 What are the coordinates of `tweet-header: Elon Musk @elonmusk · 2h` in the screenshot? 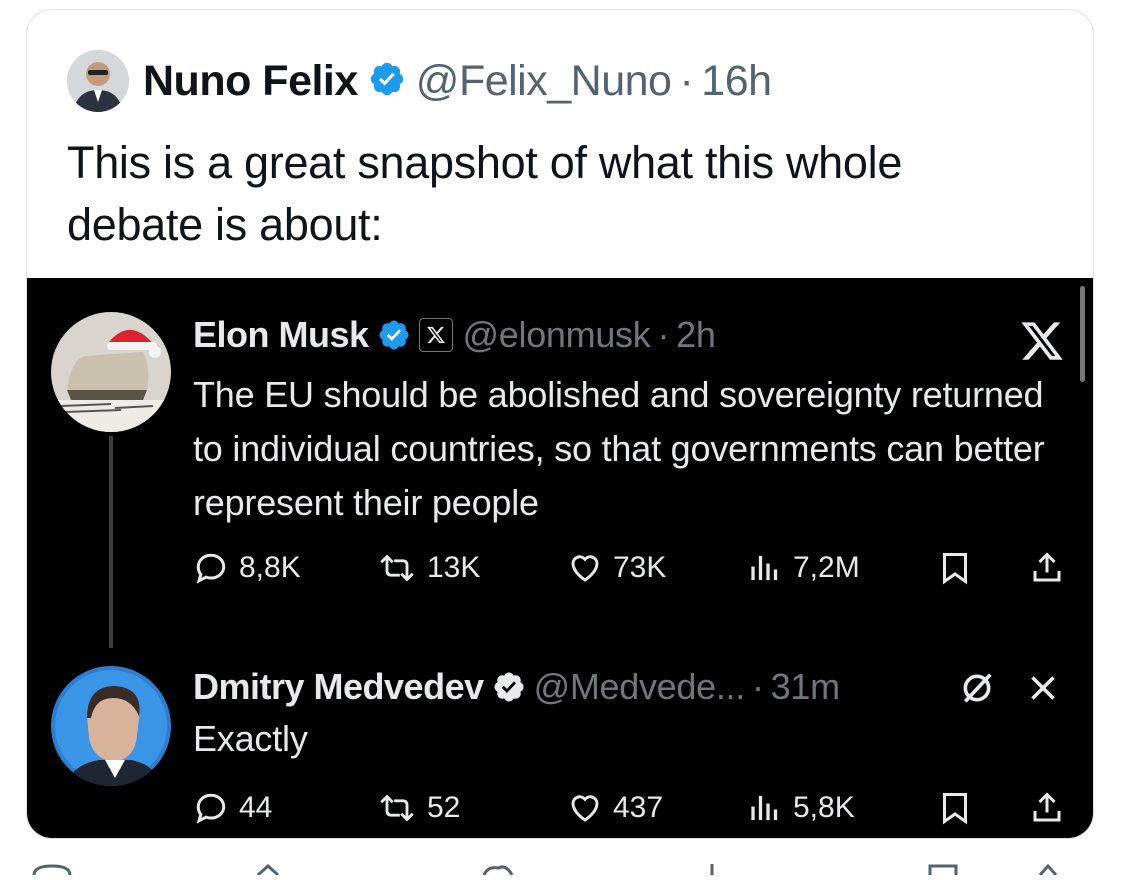 It's located at (454, 335).